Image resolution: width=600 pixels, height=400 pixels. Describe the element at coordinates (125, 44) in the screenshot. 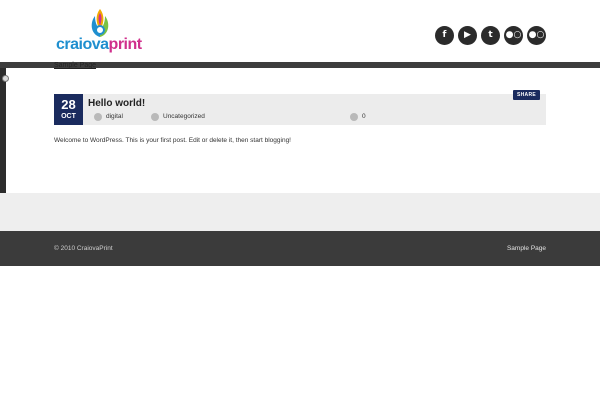

I see `logo-text-part2: print` at that location.